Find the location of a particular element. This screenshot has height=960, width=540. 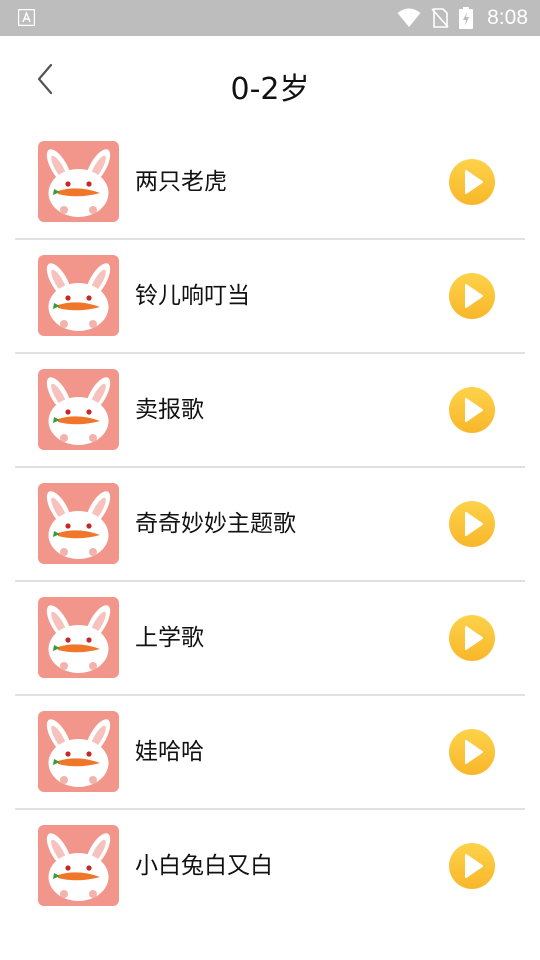

song-title: 上学歌 is located at coordinates (169, 638).